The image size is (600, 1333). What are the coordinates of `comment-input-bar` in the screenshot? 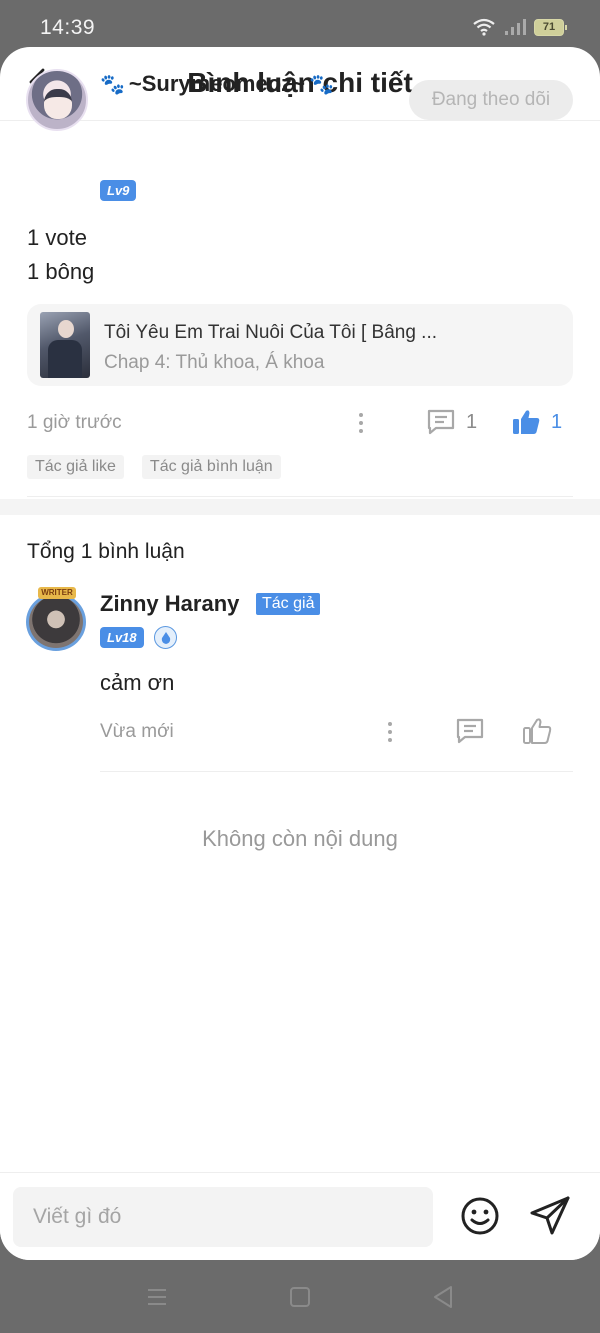 It's located at (300, 1216).